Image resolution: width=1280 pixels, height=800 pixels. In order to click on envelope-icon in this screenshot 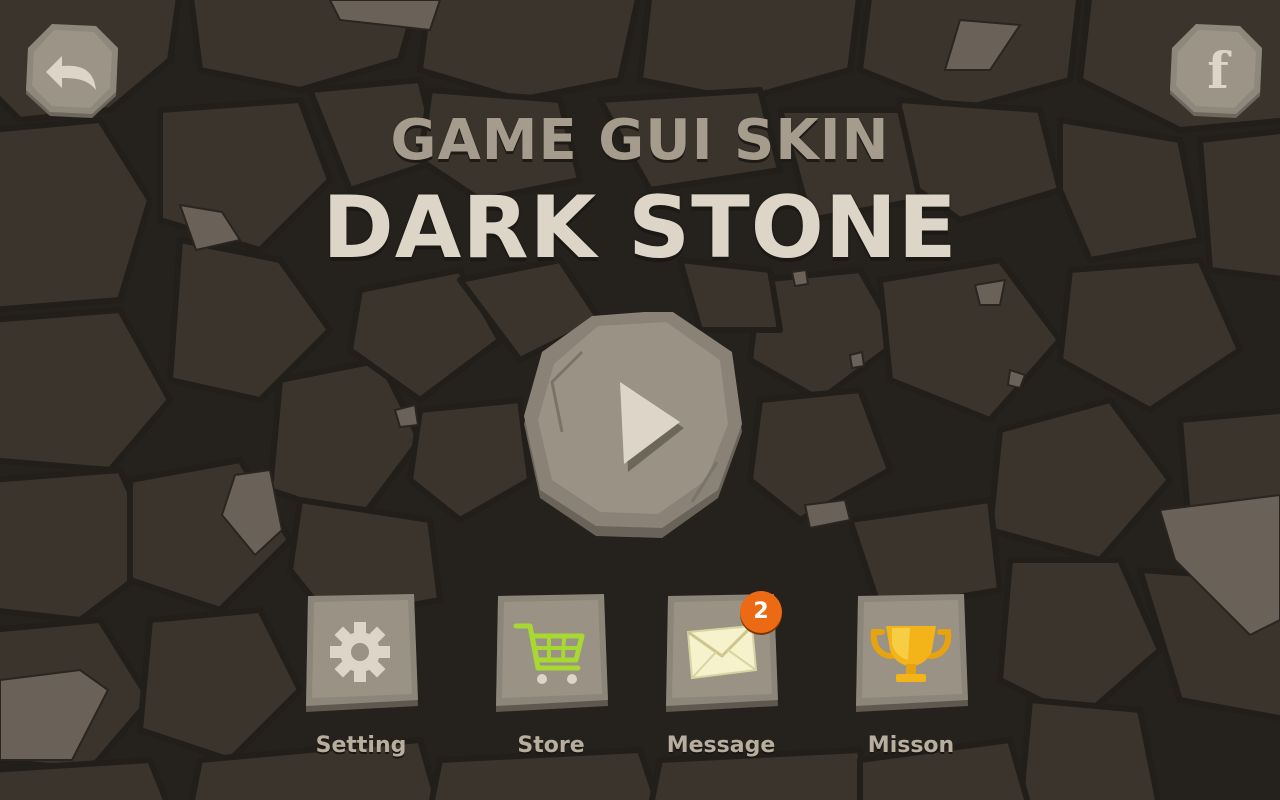, I will do `click(722, 652)`.